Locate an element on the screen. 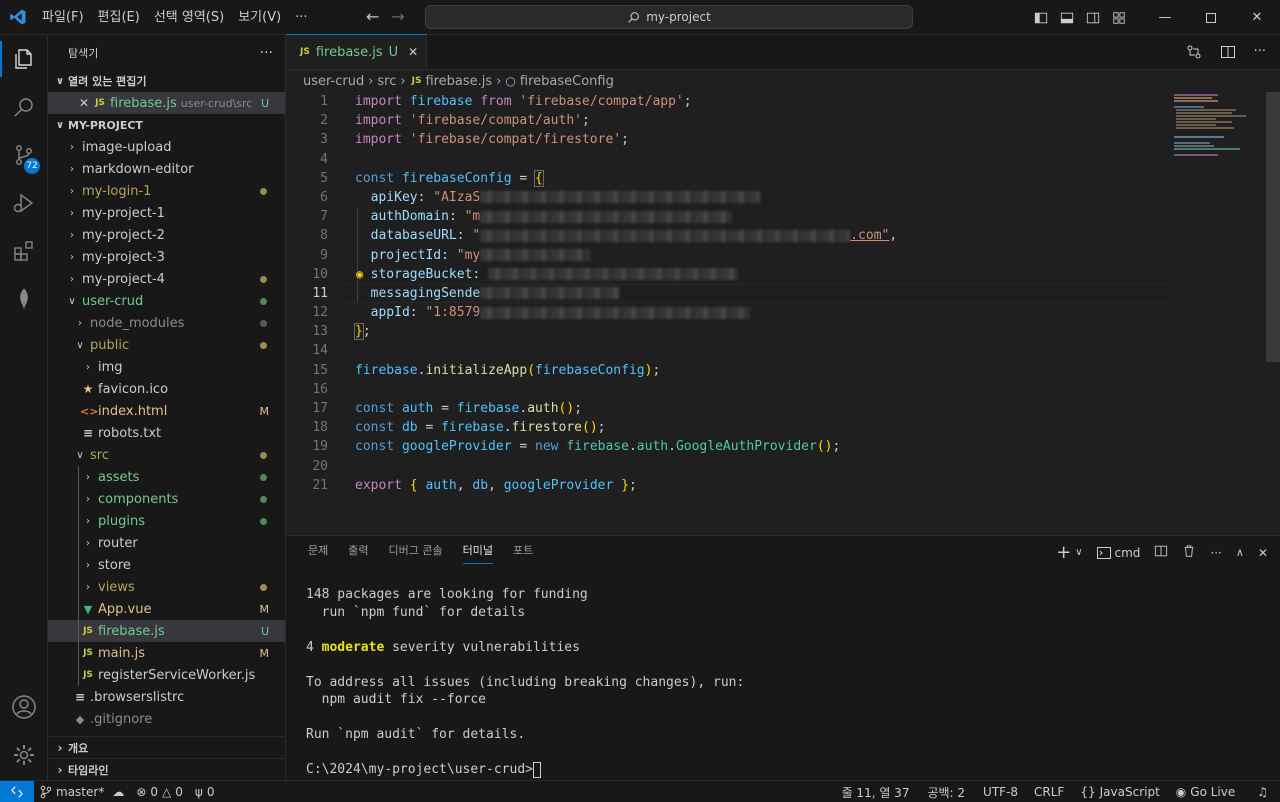 The image size is (1280, 802). extensions-icon is located at coordinates (24, 251).